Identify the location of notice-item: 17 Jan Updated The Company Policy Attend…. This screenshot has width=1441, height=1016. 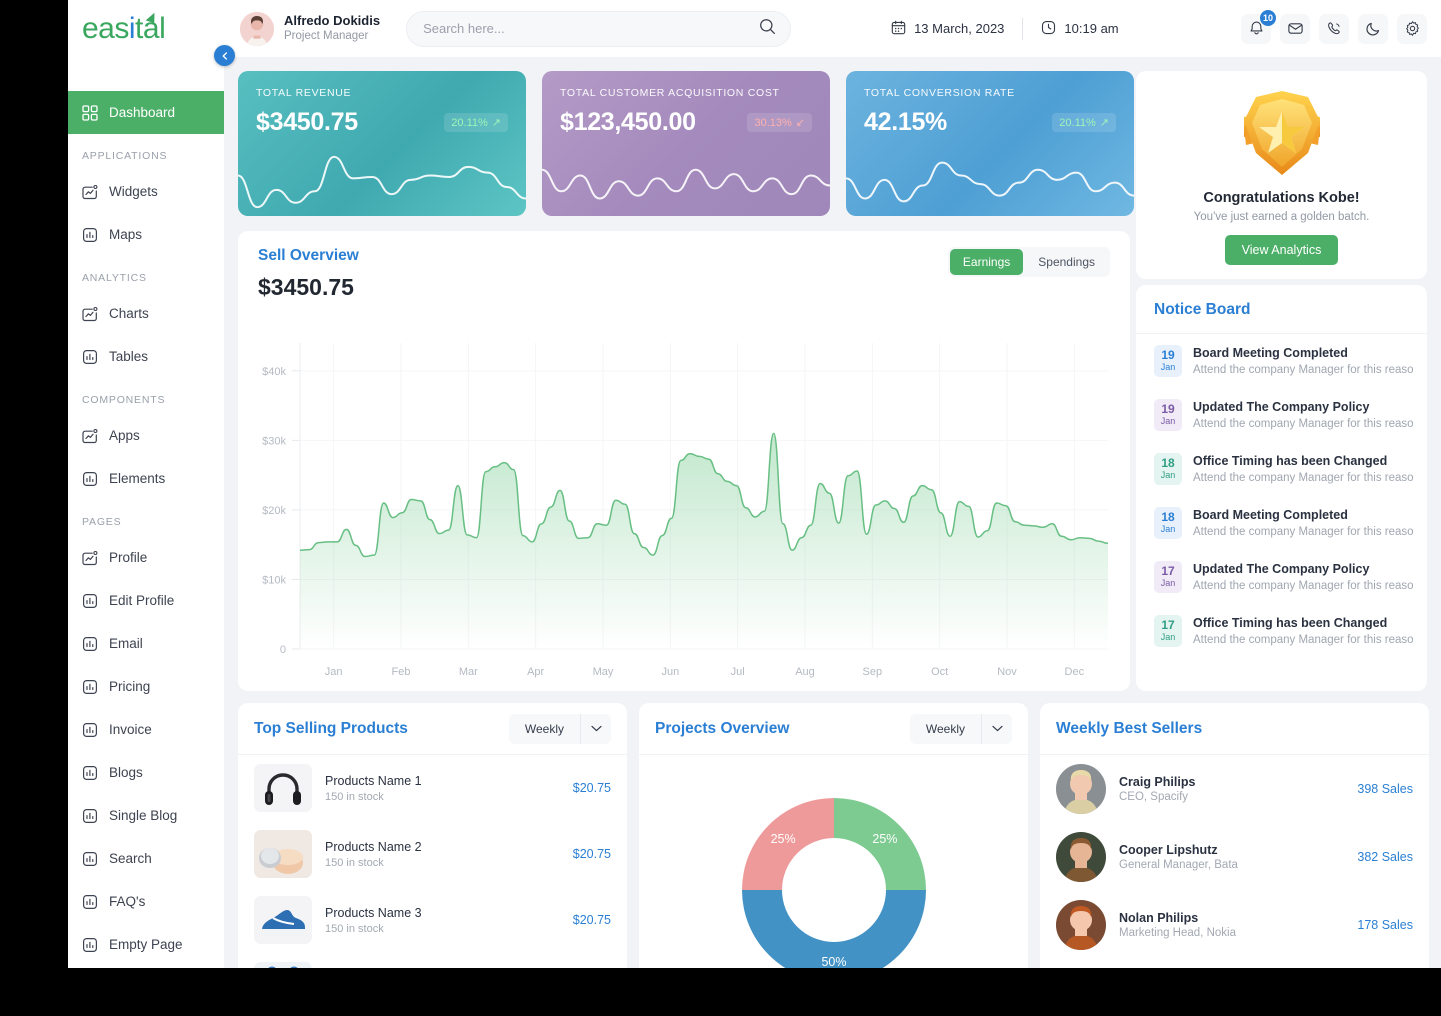
(1281, 577).